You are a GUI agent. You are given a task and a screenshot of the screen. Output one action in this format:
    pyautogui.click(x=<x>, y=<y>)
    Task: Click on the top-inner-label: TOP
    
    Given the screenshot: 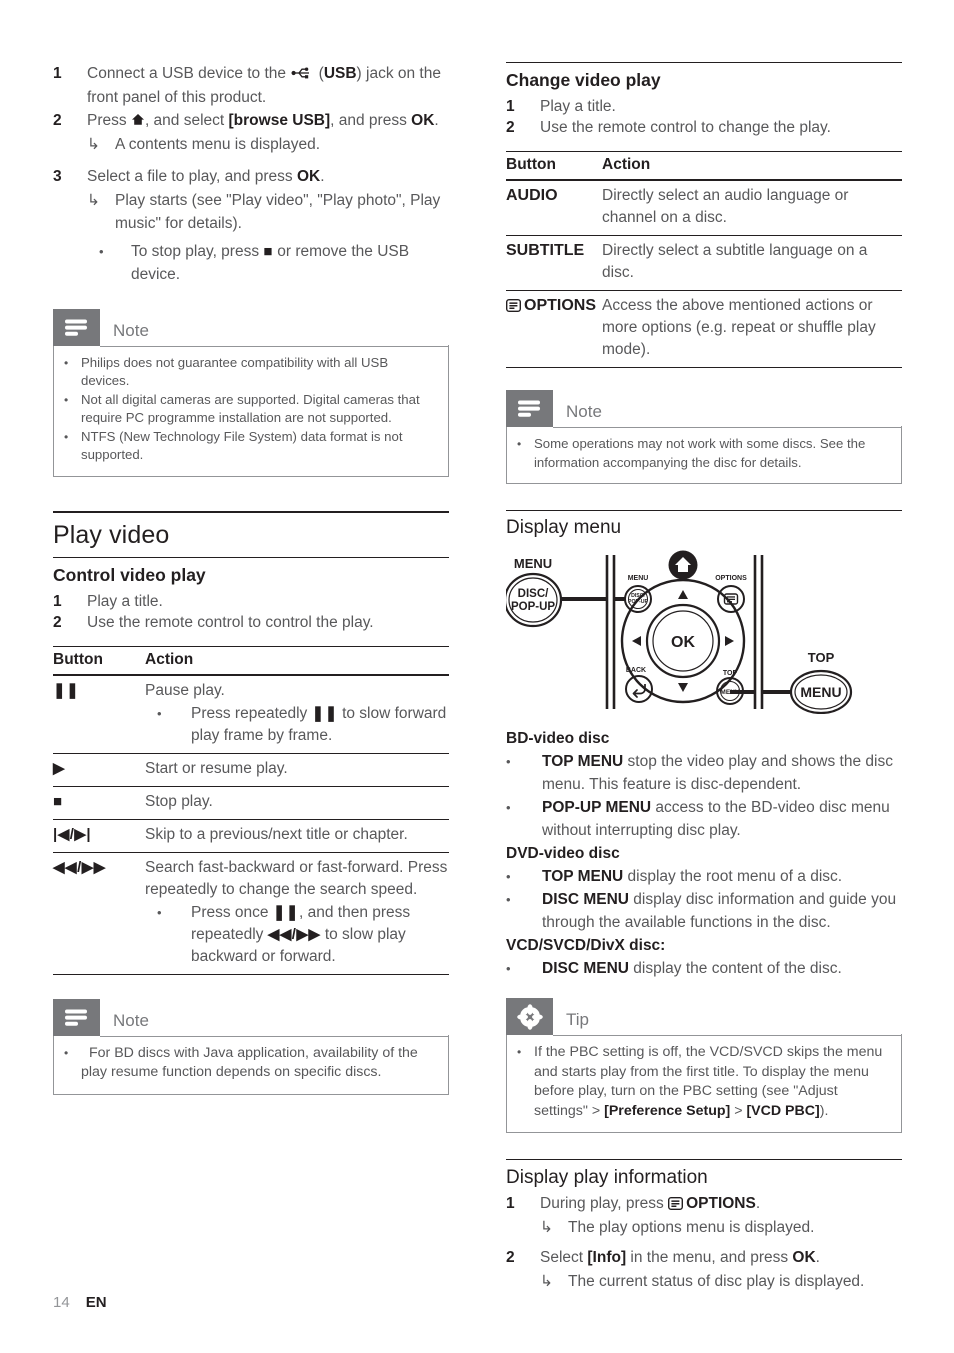 What is the action you would take?
    pyautogui.click(x=730, y=673)
    